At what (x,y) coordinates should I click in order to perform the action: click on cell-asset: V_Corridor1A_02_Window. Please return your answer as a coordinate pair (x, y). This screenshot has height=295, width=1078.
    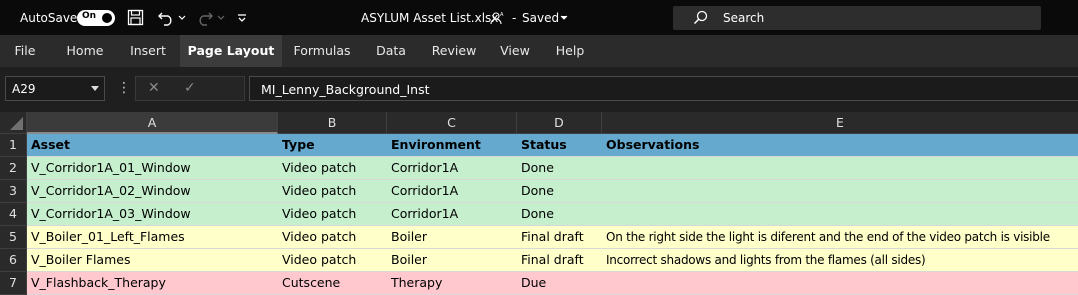
    Looking at the image, I should click on (109, 191).